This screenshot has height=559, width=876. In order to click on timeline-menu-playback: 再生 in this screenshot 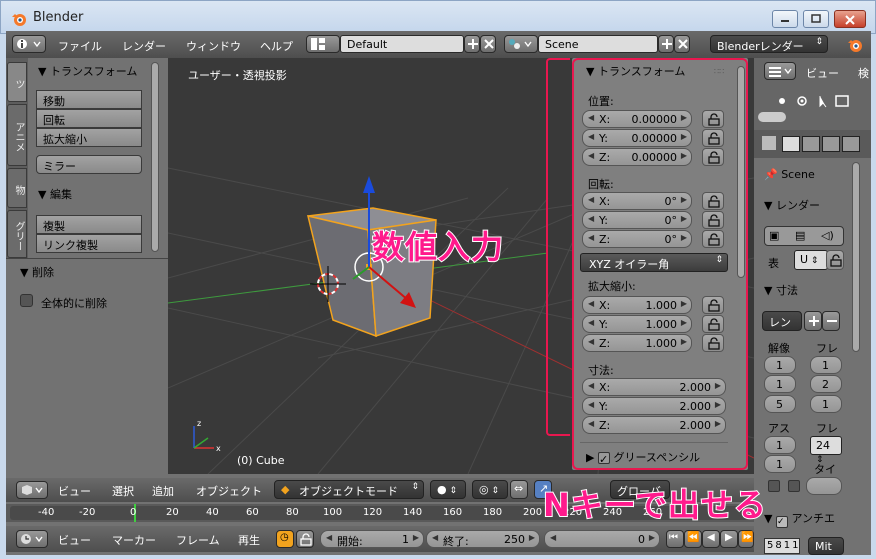, I will do `click(249, 540)`.